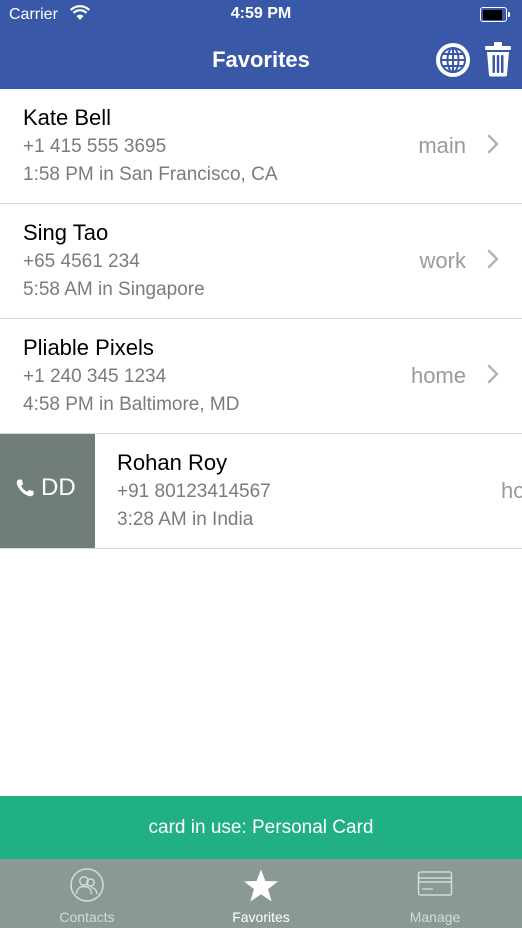 This screenshot has height=928, width=522. What do you see at coordinates (87, 885) in the screenshot?
I see `contacts-icon` at bounding box center [87, 885].